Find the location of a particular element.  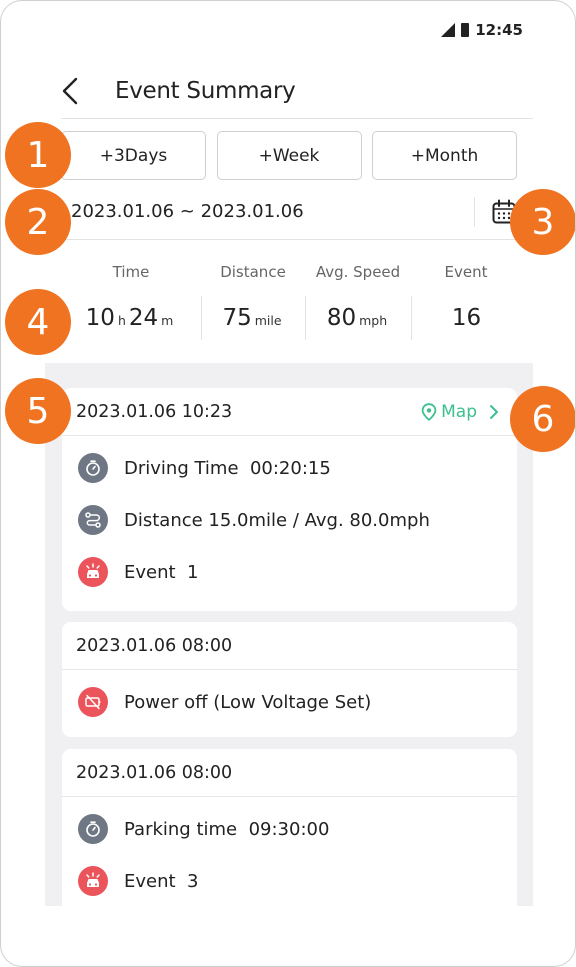

stat-label-time: Time is located at coordinates (131, 272).